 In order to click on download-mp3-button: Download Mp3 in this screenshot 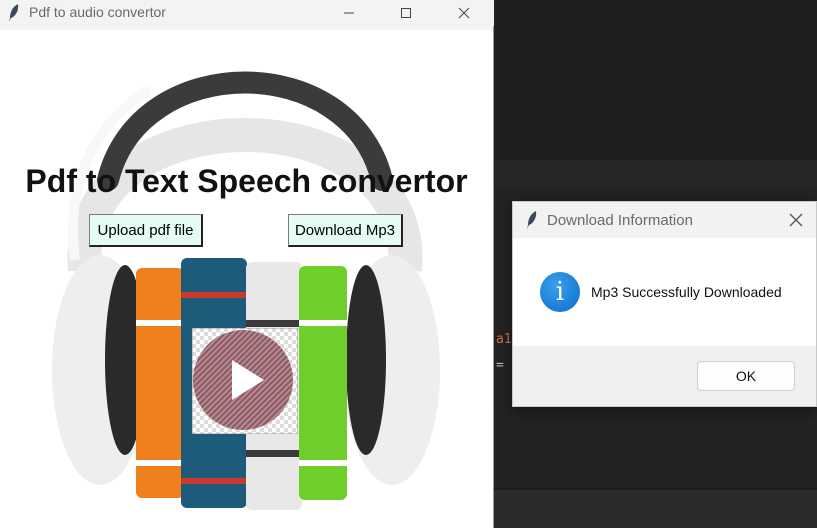, I will do `click(345, 230)`.